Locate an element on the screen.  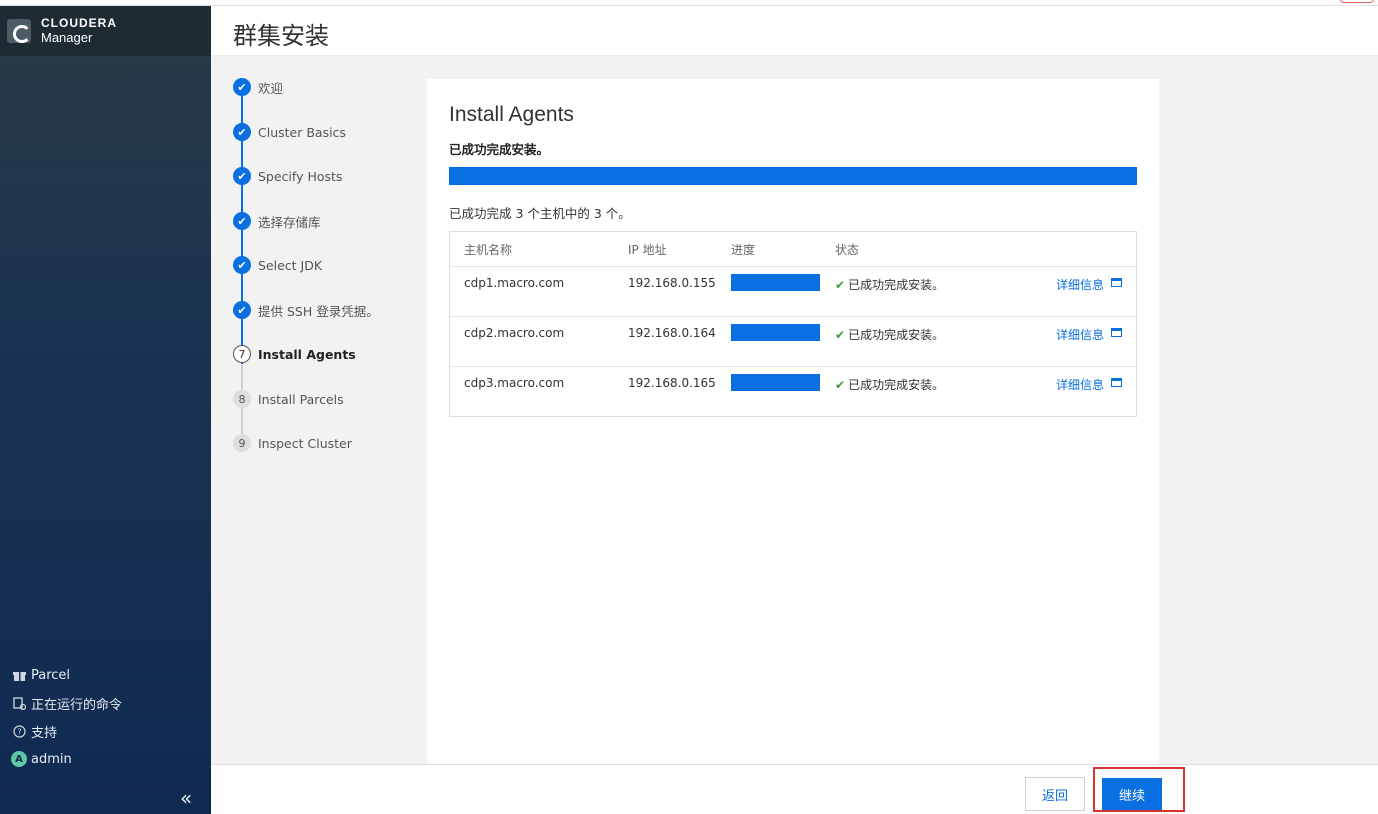
step-ssh-credentials: ✔ 提供 SSH 登录凭据。 is located at coordinates (306, 310).